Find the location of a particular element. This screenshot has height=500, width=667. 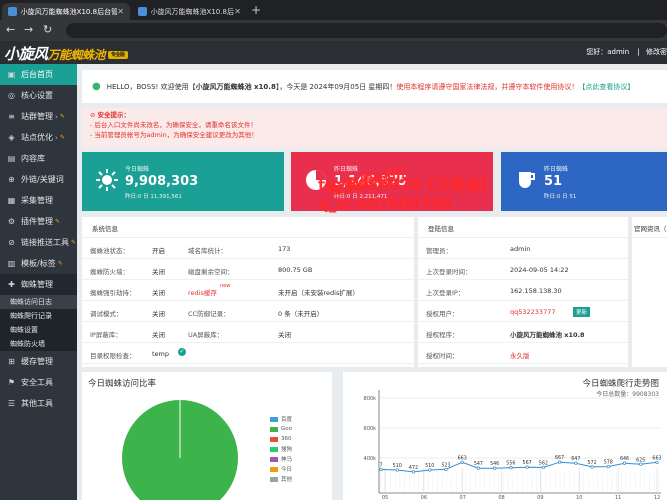

sidebar-item: ✚ 蜘蛛管理 is located at coordinates (38, 284).